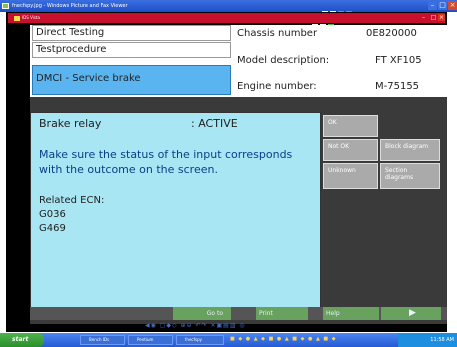 Image resolution: width=457 pixels, height=347 pixels. What do you see at coordinates (411, 313) in the screenshot?
I see `next-arrow-icon: ▶` at bounding box center [411, 313].